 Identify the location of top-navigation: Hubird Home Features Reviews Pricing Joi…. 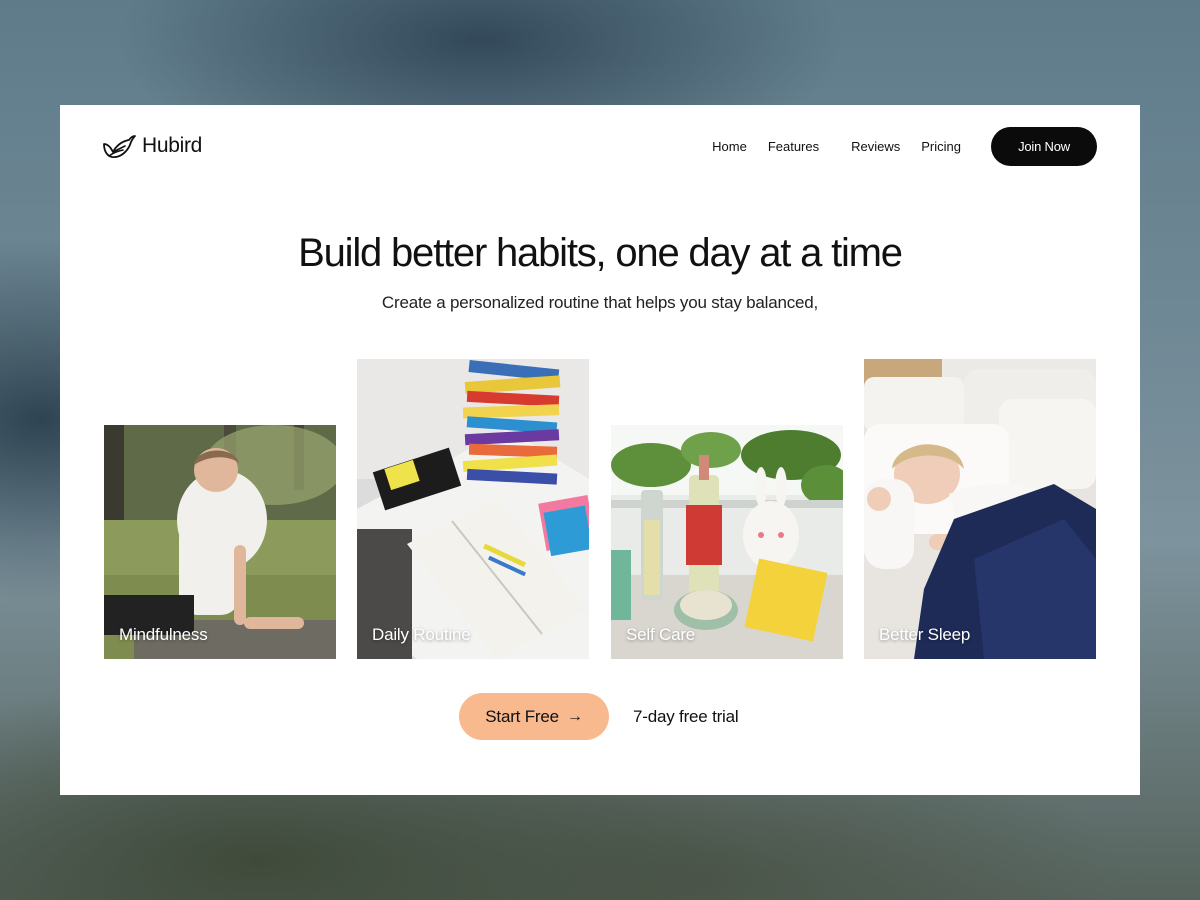
(599, 146).